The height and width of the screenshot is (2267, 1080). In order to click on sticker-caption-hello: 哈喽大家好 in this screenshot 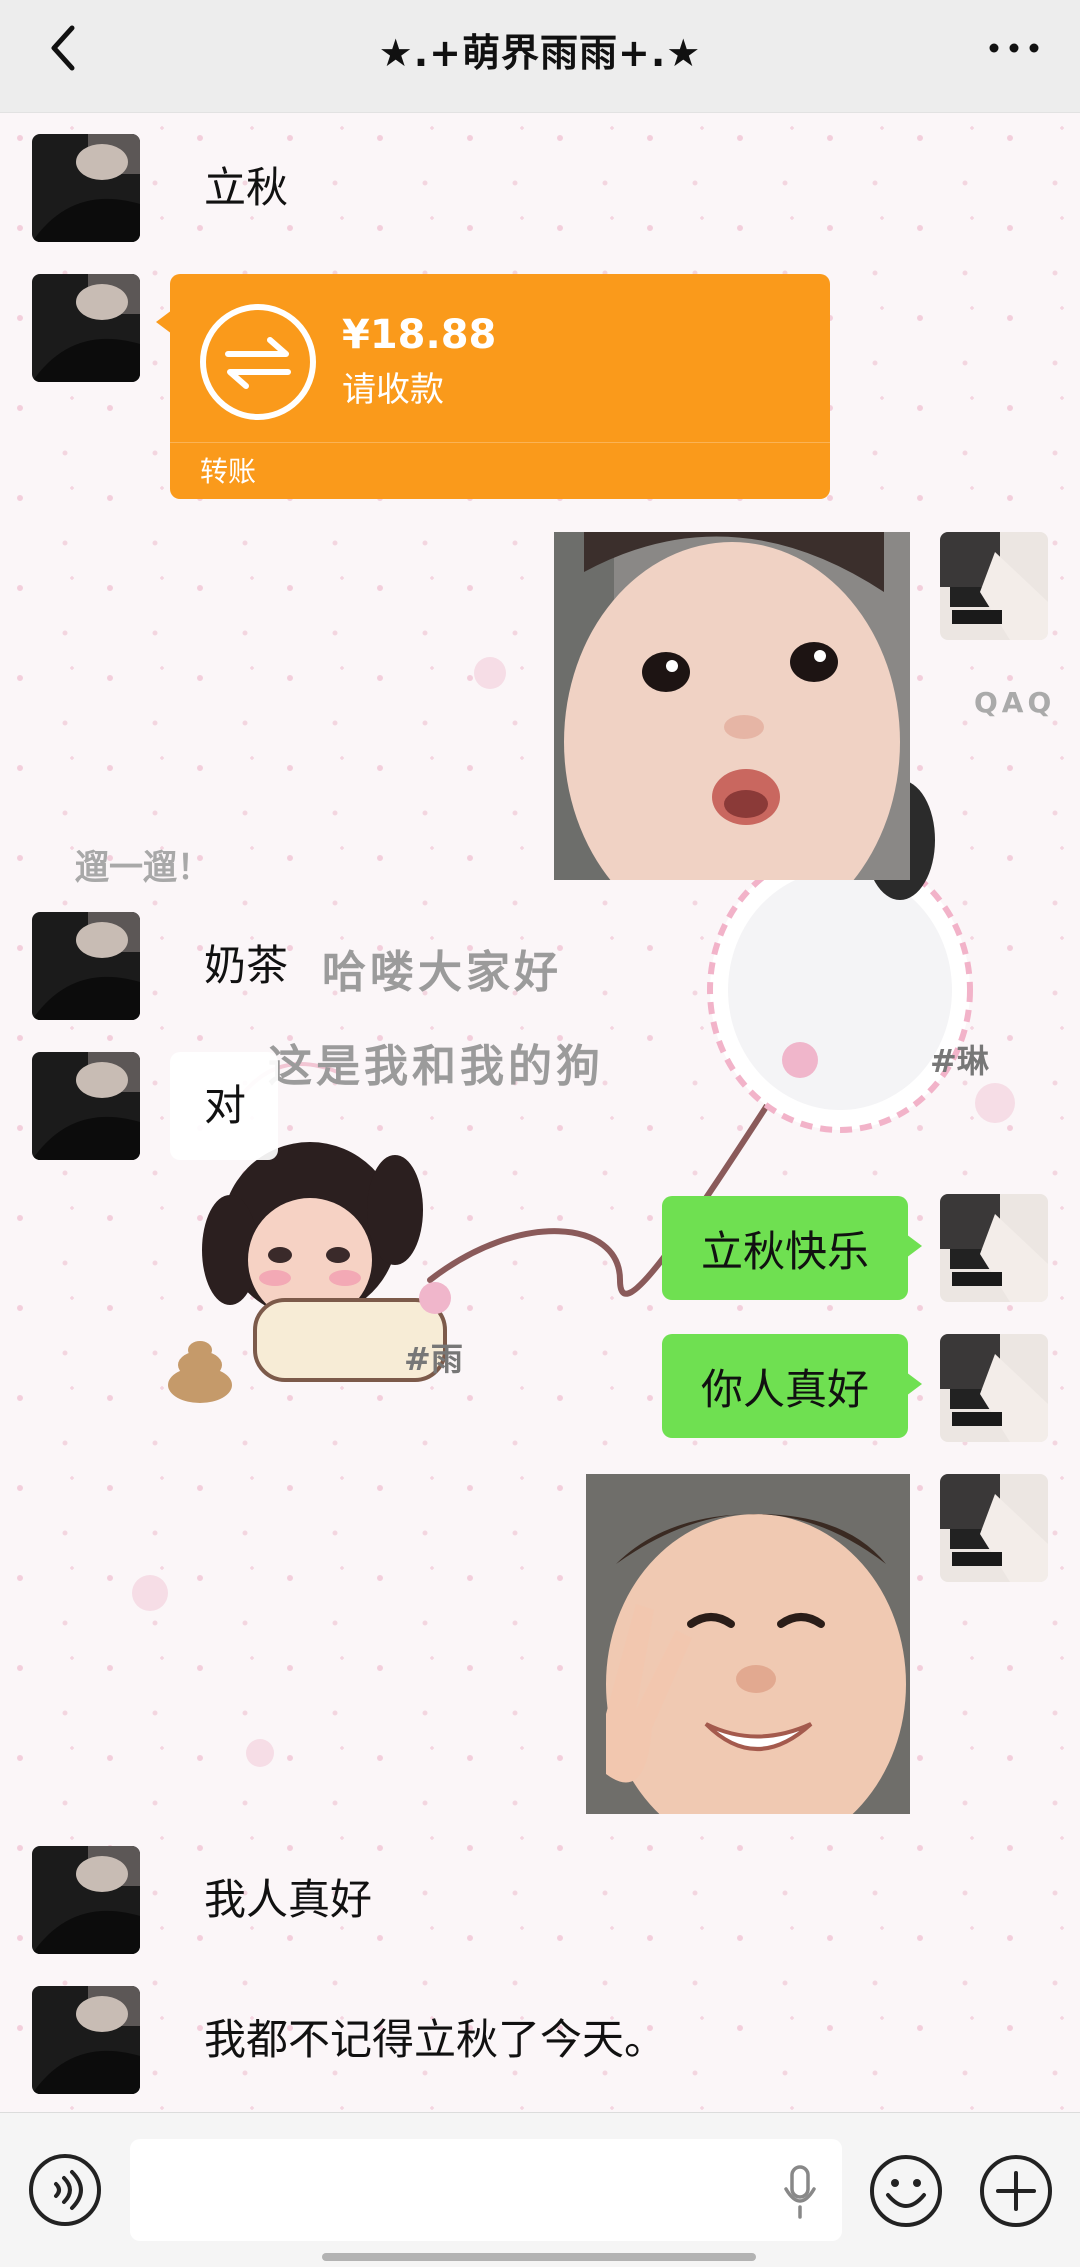, I will do `click(442, 972)`.